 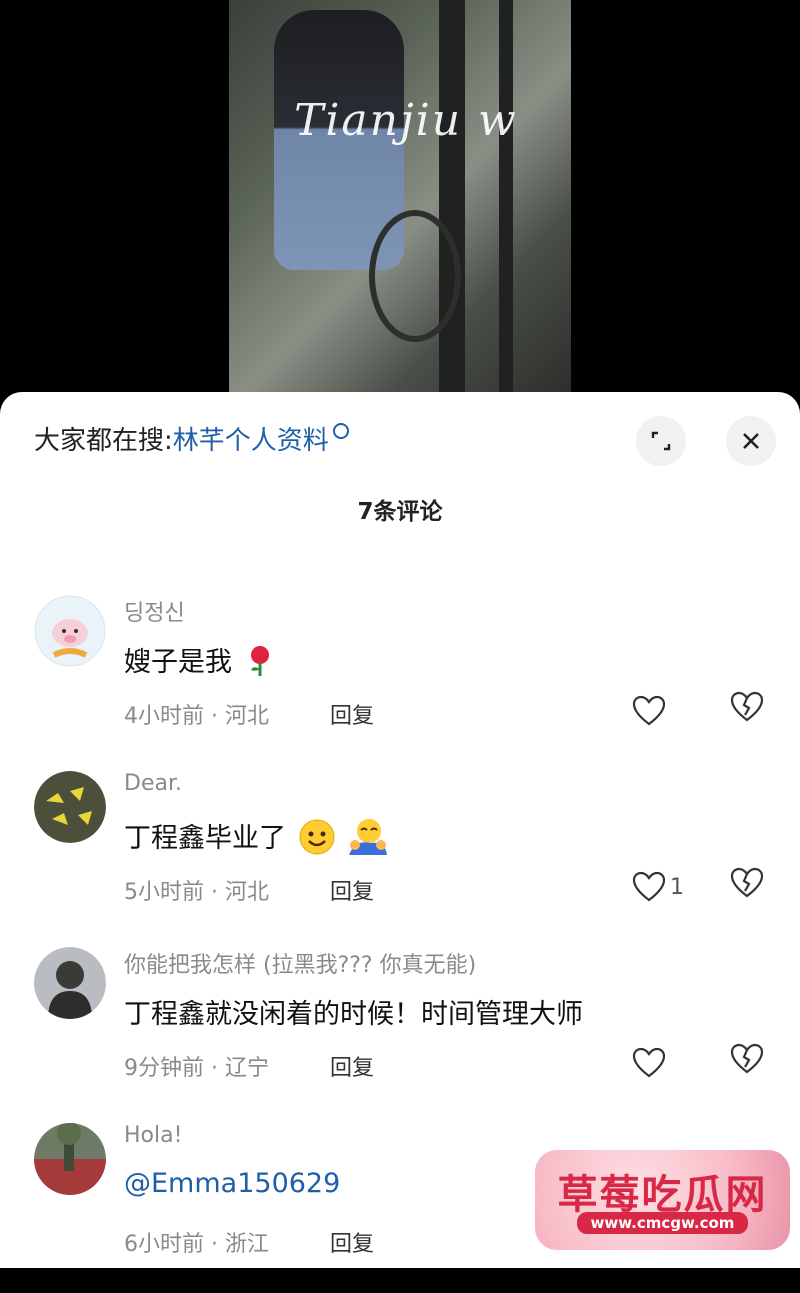 What do you see at coordinates (205, 838) in the screenshot?
I see `comment-text-body: 丁程鑫毕业了` at bounding box center [205, 838].